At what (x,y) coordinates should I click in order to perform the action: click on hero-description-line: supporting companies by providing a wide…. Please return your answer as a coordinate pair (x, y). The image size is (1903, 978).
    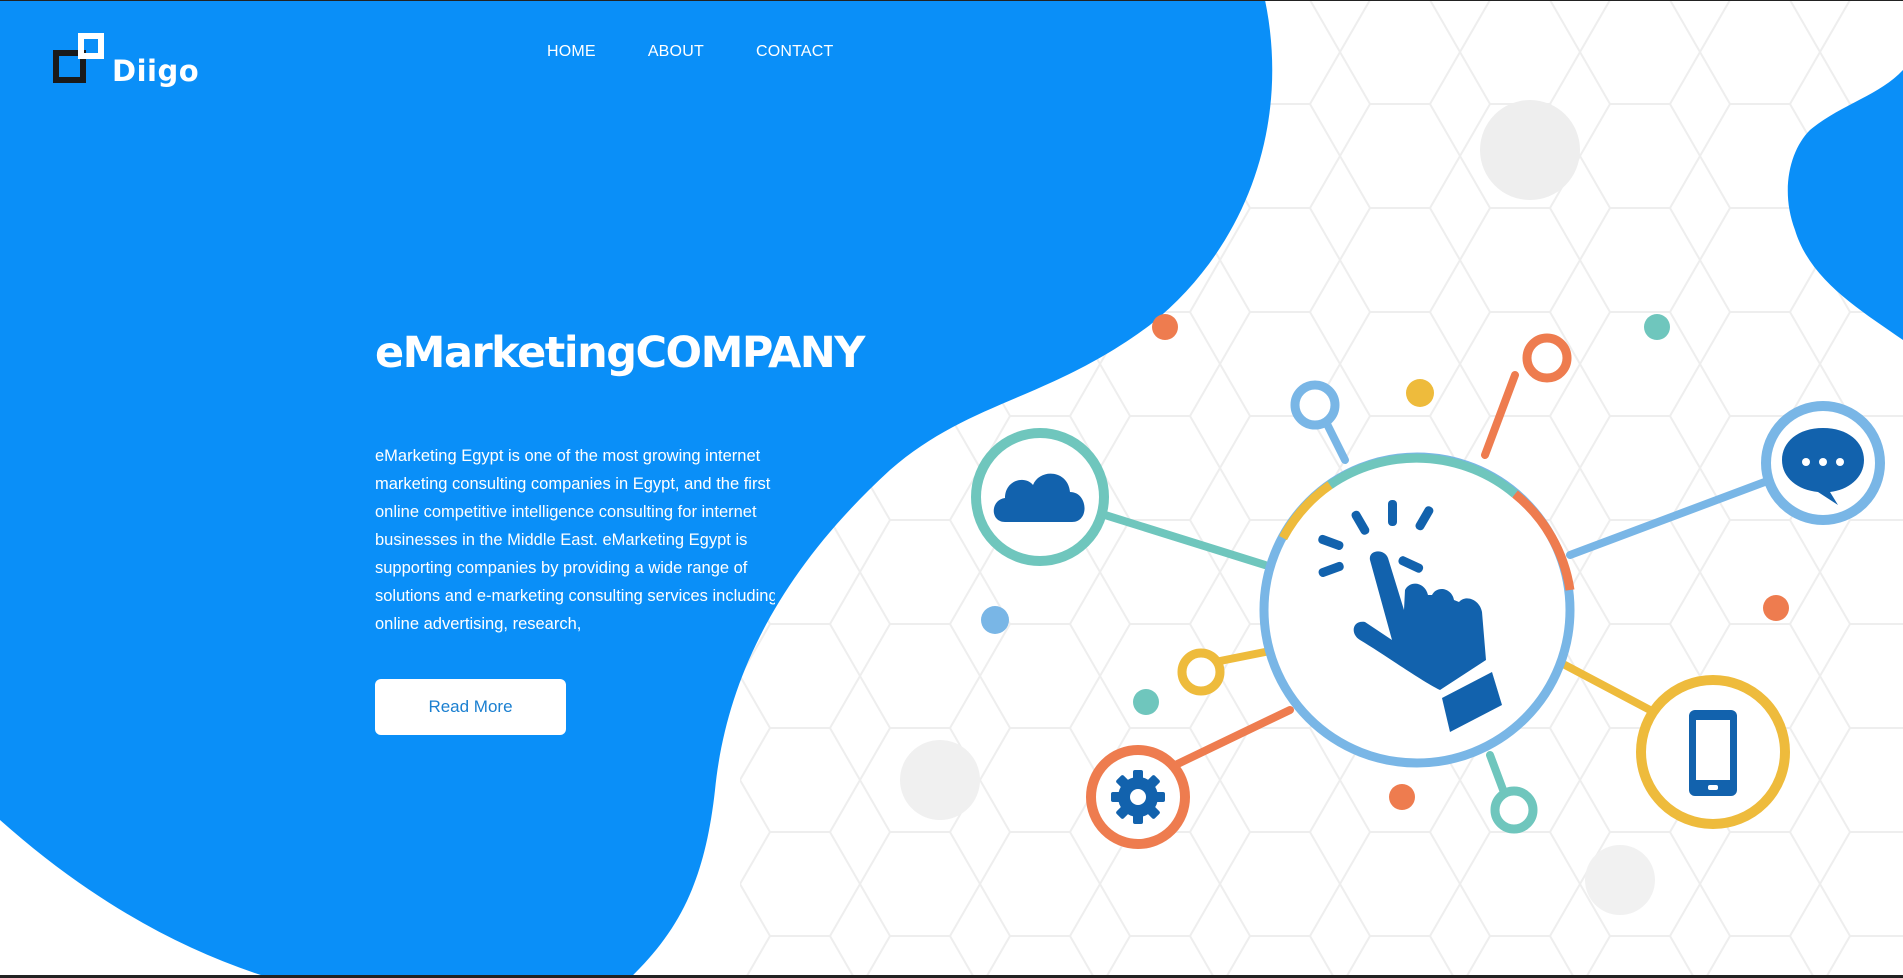
    Looking at the image, I should click on (561, 568).